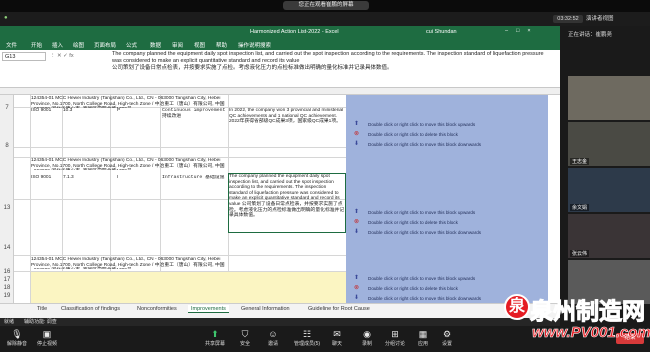 This screenshot has height=352, width=650. I want to click on tab-nonconformities: Nonconformities, so click(157, 309).